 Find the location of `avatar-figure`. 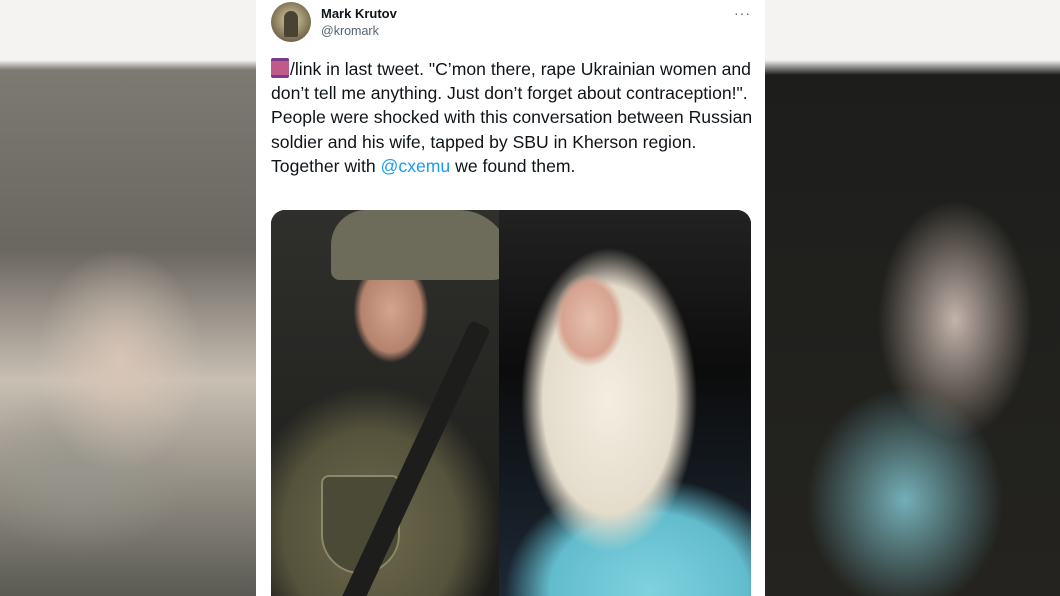

avatar-figure is located at coordinates (291, 24).